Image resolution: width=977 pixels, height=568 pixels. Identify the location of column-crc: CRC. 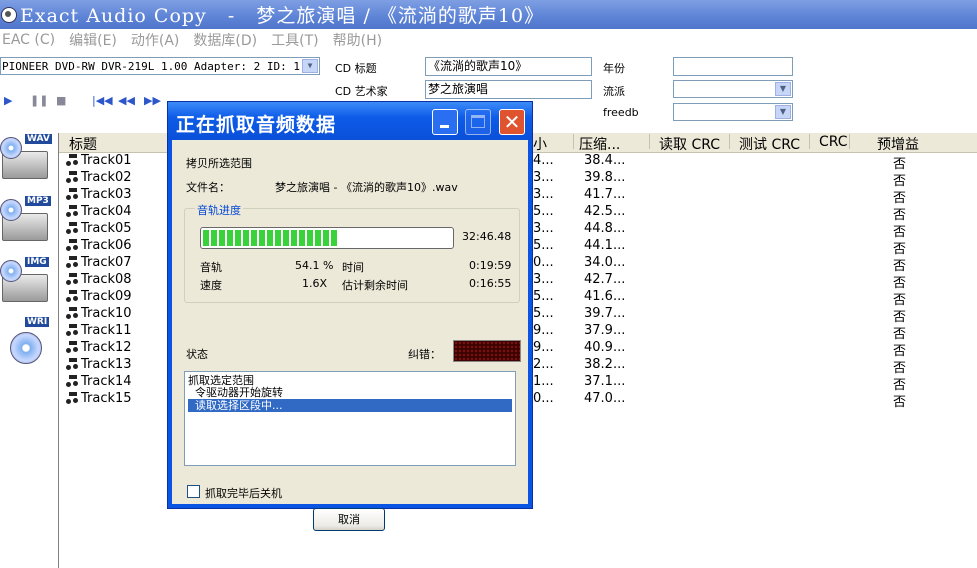
(833, 142).